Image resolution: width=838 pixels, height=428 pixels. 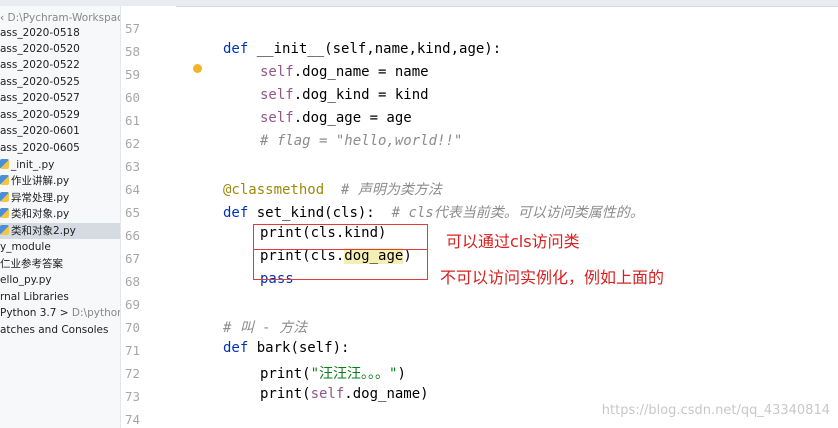 What do you see at coordinates (54, 330) in the screenshot?
I see `tree-item-scratches: atches and Consoles` at bounding box center [54, 330].